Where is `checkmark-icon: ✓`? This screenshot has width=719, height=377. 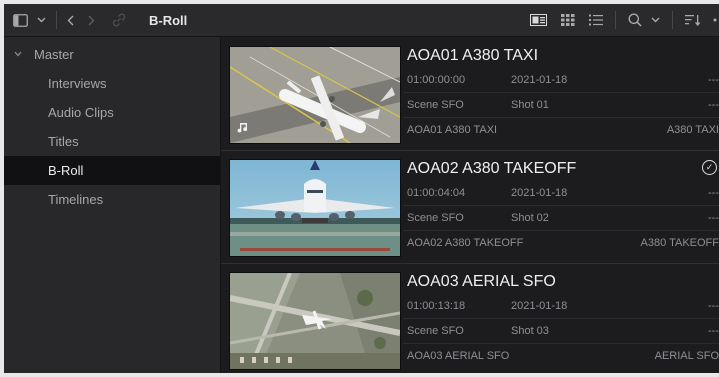 checkmark-icon: ✓ is located at coordinates (709, 167).